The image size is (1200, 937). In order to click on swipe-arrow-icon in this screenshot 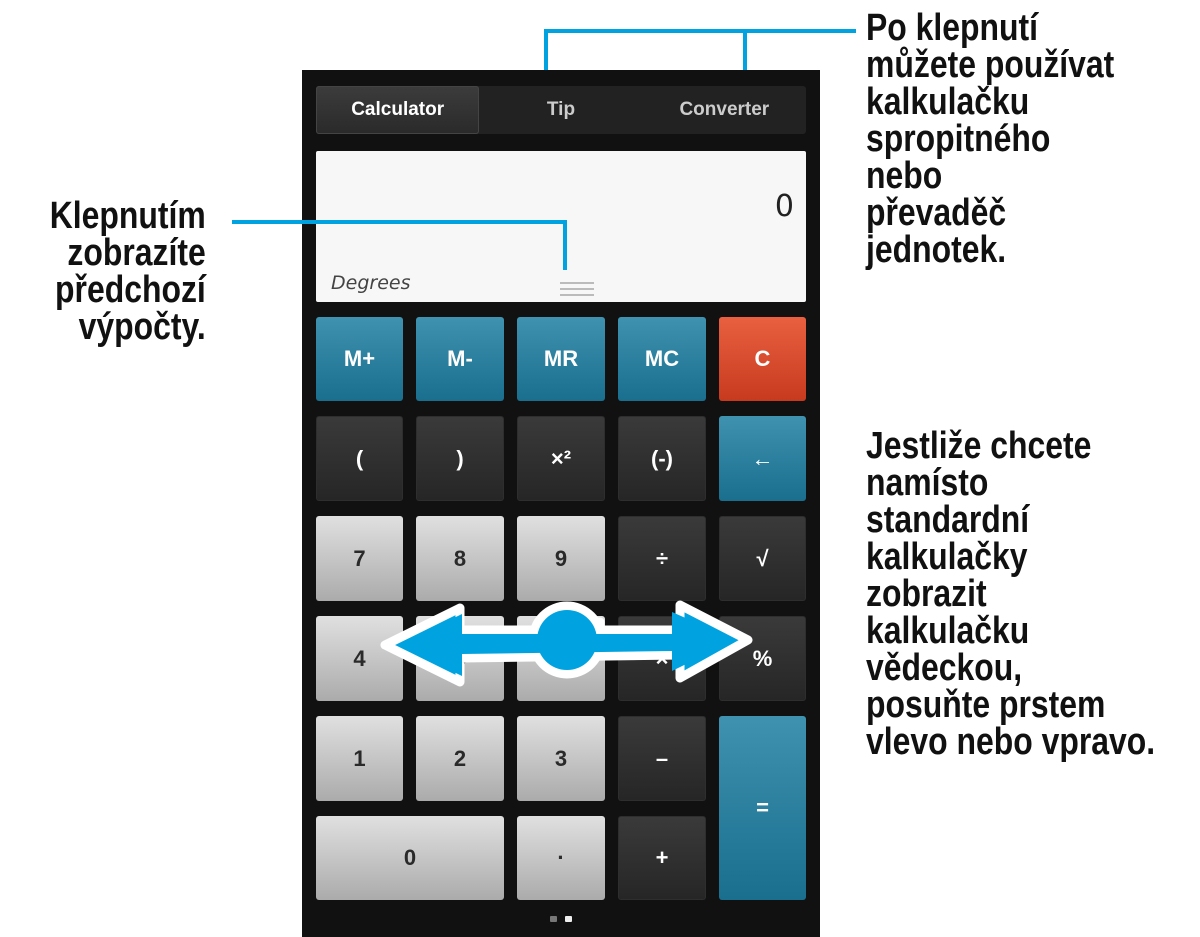, I will do `click(566, 643)`.